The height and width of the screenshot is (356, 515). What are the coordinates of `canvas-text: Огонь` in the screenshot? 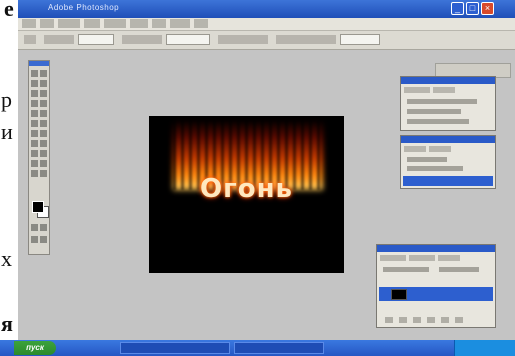 It's located at (246, 189).